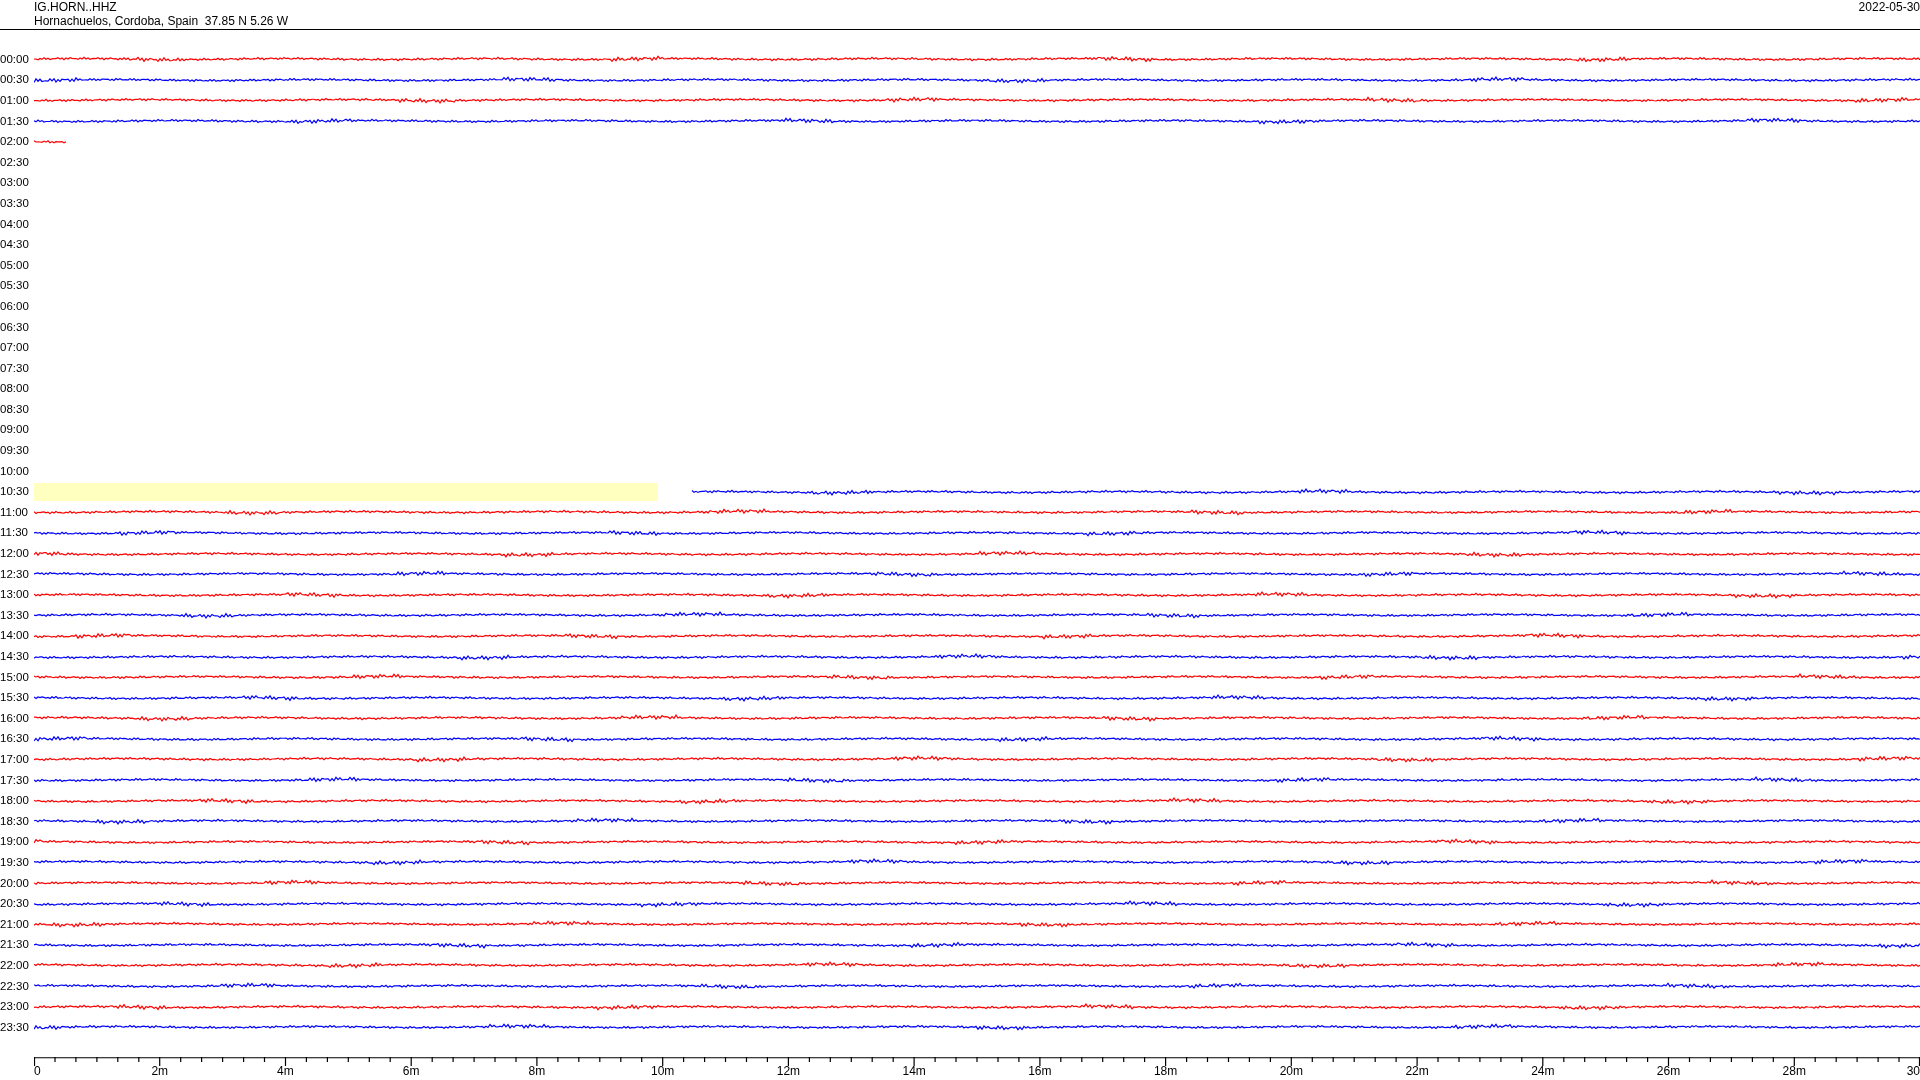 This screenshot has height=1080, width=1920. Describe the element at coordinates (14, 965) in the screenshot. I see `hour-label: 22:00` at that location.